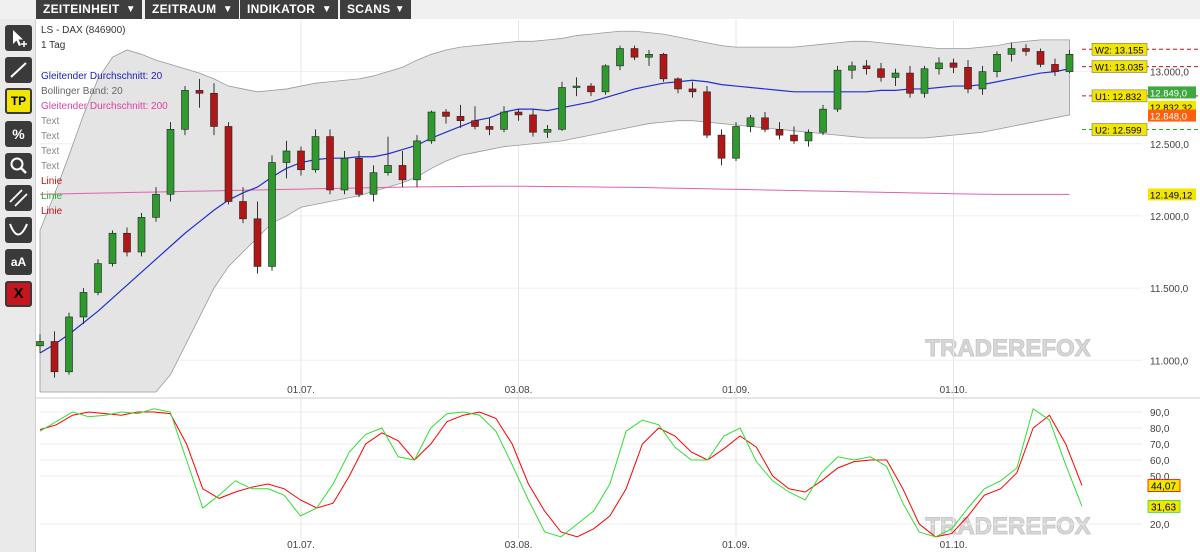 This screenshot has height=552, width=1200. What do you see at coordinates (1168, 117) in the screenshot?
I see `price-tag: 12.848,0` at bounding box center [1168, 117].